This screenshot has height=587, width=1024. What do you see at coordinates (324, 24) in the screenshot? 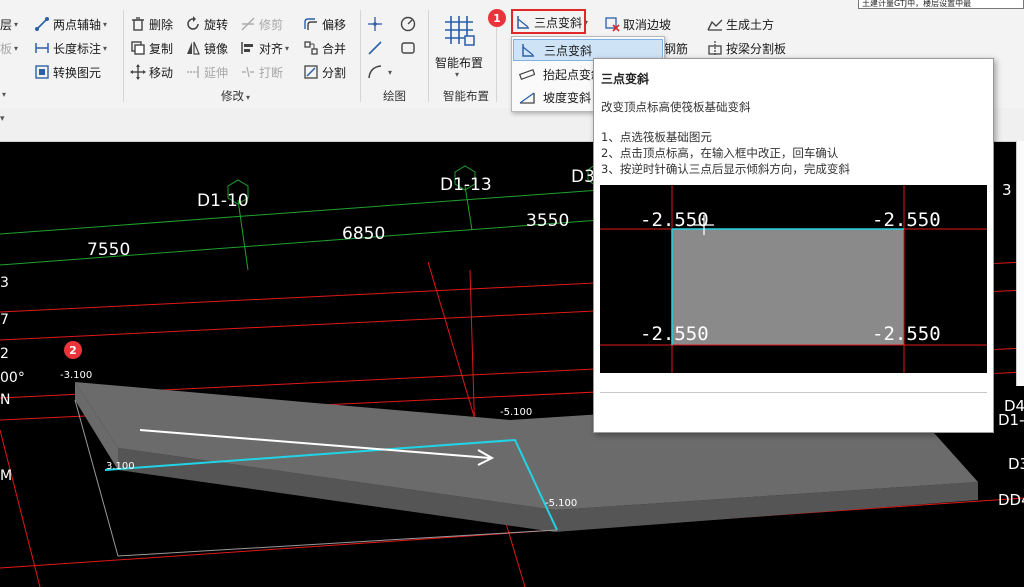
I see `offset-button: 偏移` at bounding box center [324, 24].